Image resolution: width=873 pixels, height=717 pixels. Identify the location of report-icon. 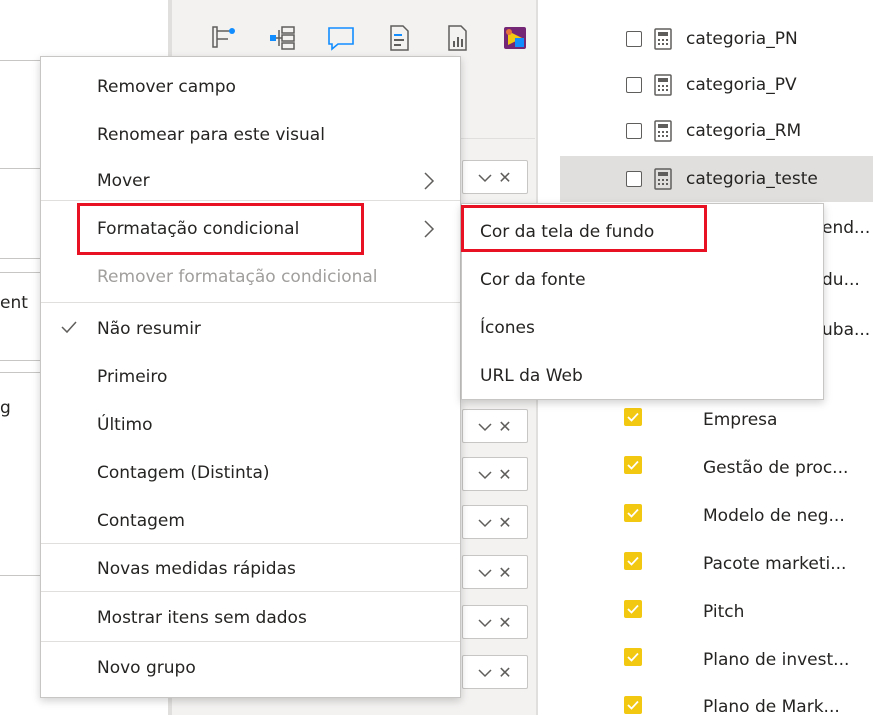
(457, 38).